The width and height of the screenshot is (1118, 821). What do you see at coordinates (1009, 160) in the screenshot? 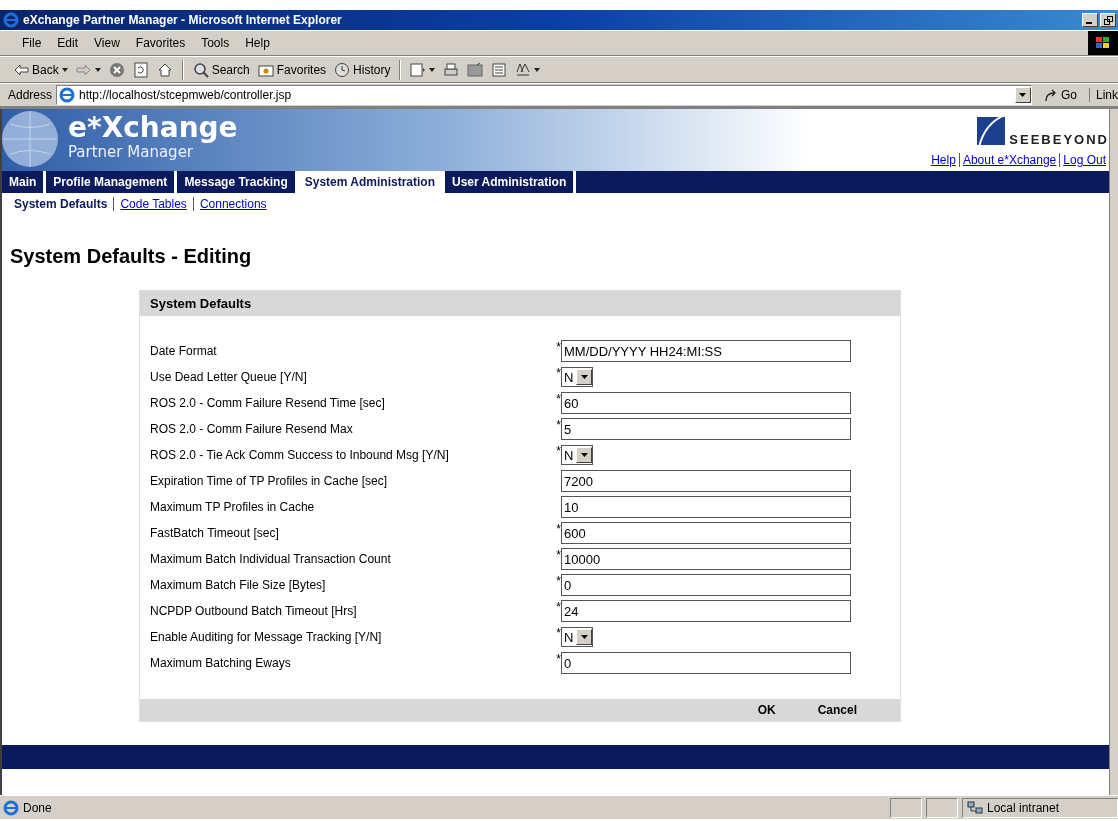
I see `header-link: About e*Xchange` at bounding box center [1009, 160].